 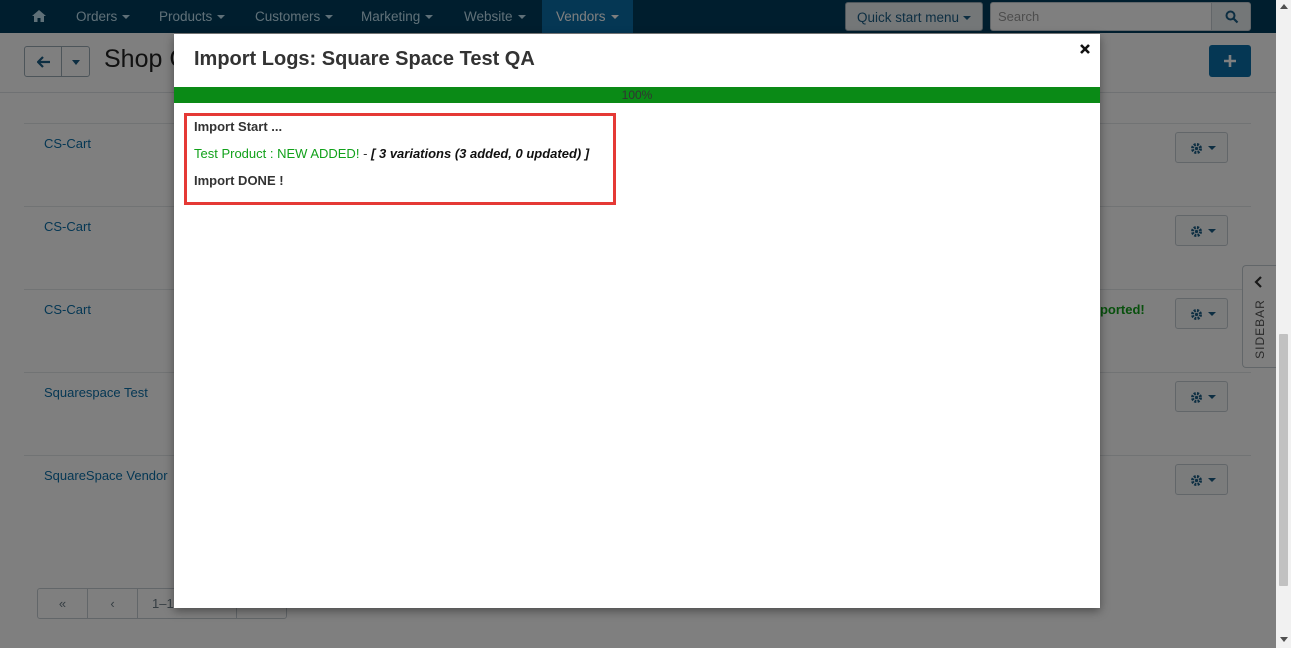 I want to click on scroll-up-arrow, so click(x=1284, y=6).